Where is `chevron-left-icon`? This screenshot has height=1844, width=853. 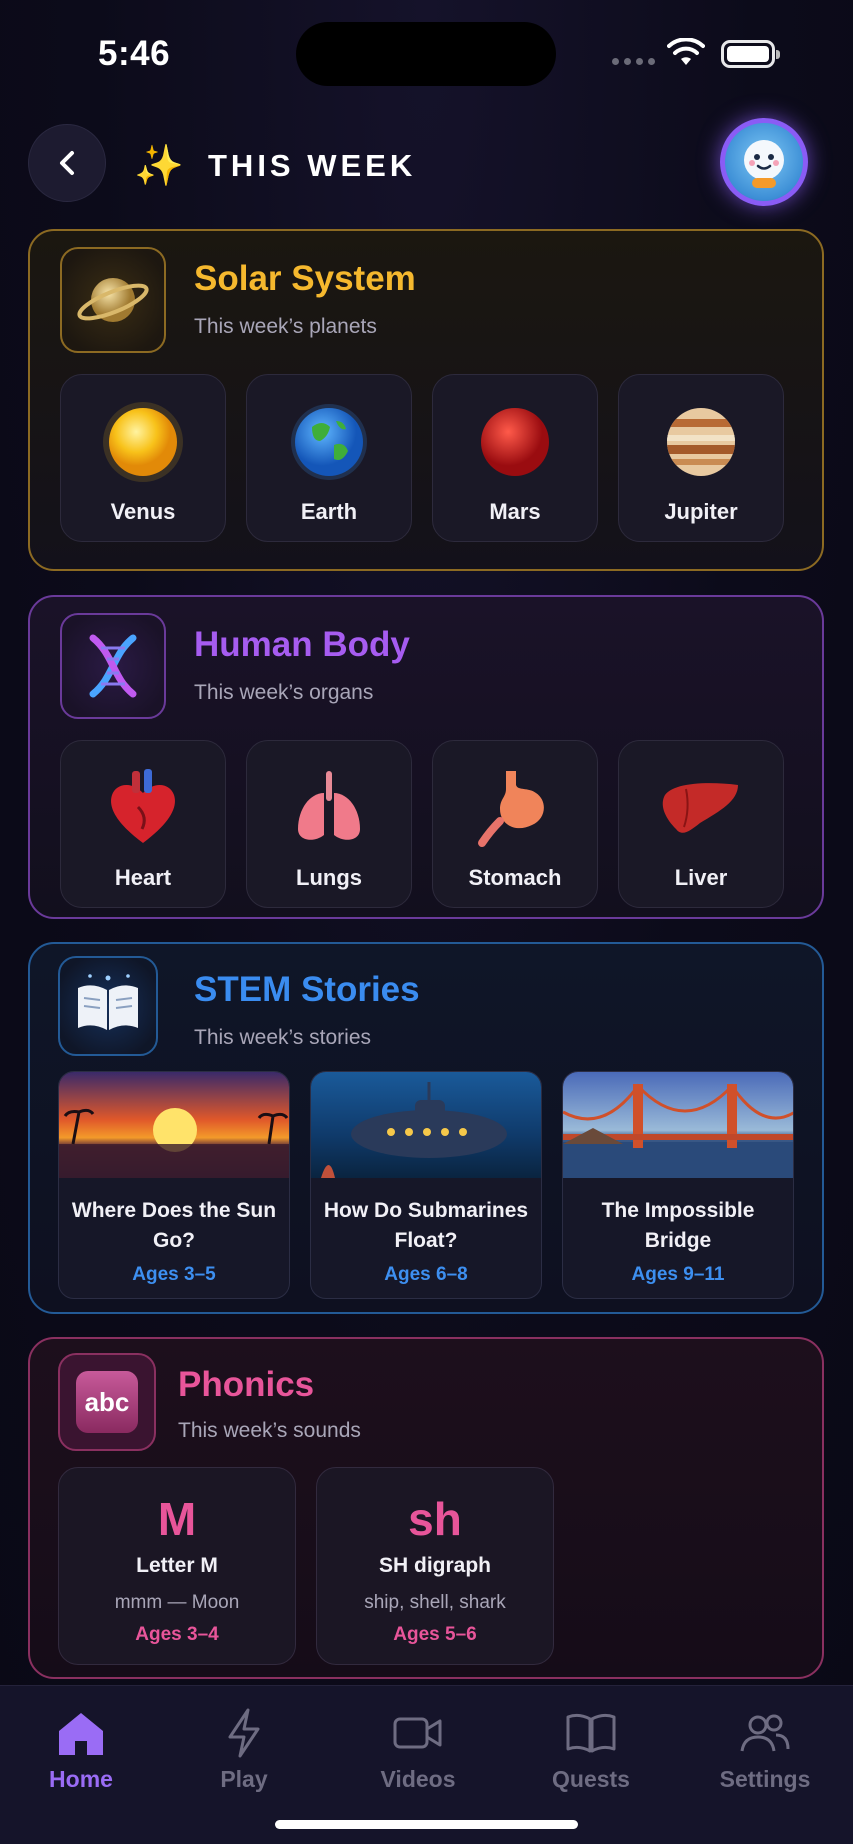
chevron-left-icon is located at coordinates (67, 163).